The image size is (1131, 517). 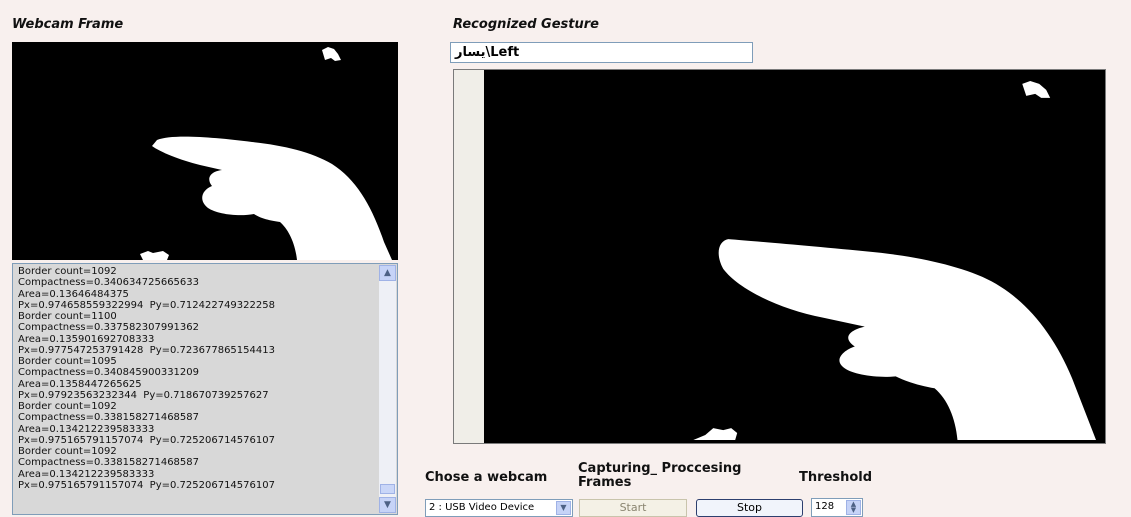 I want to click on stop-button: Stop, so click(x=749, y=508).